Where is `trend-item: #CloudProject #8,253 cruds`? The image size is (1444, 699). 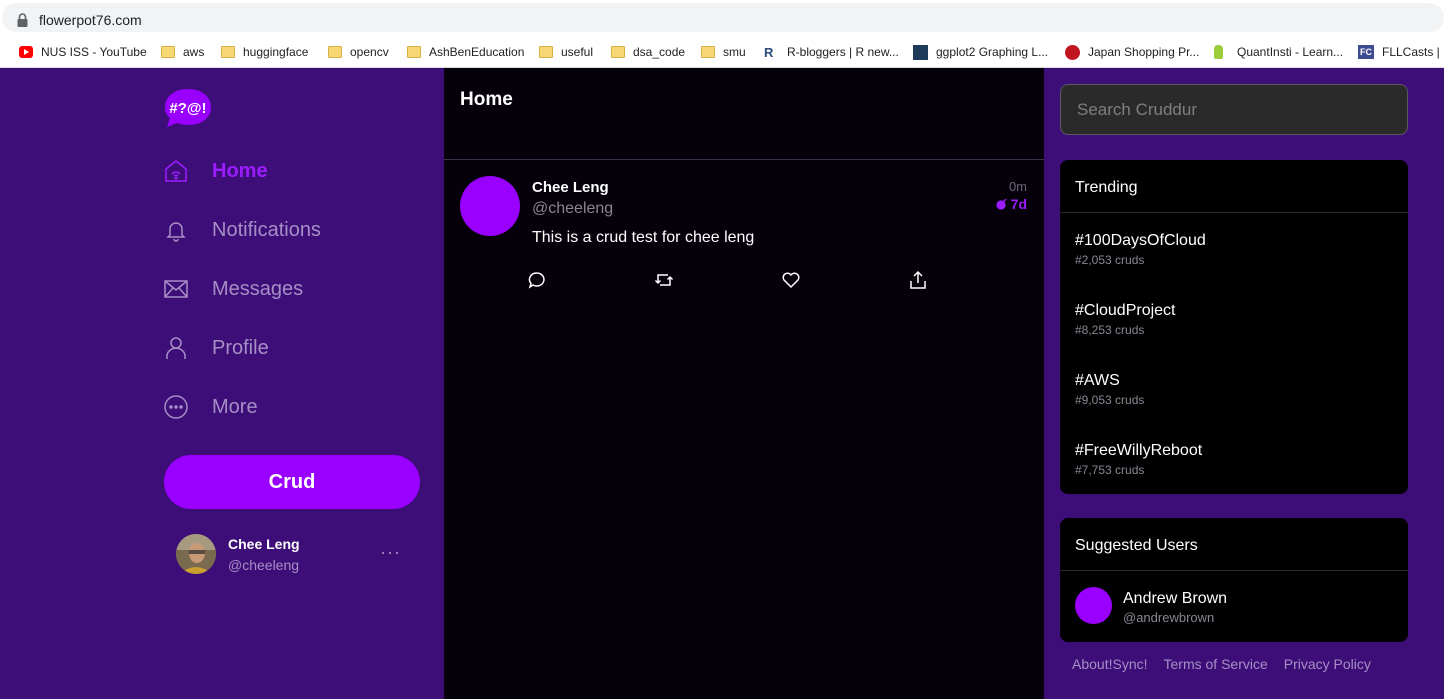
trend-item: #CloudProject #8,253 cruds is located at coordinates (1234, 318).